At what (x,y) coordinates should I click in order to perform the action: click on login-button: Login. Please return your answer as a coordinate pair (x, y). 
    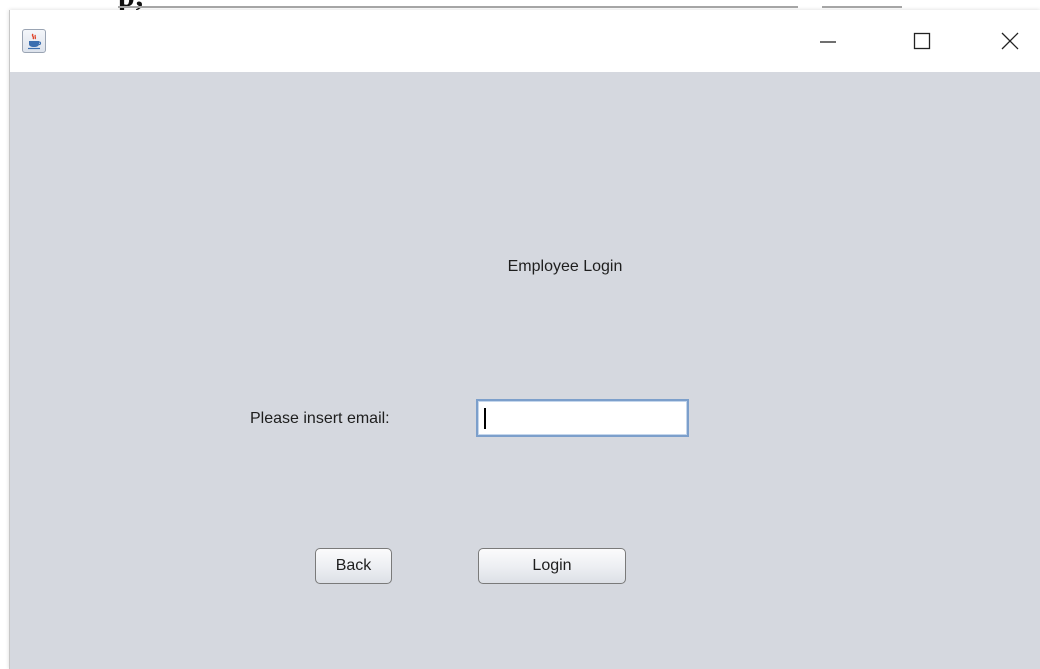
    Looking at the image, I should click on (552, 566).